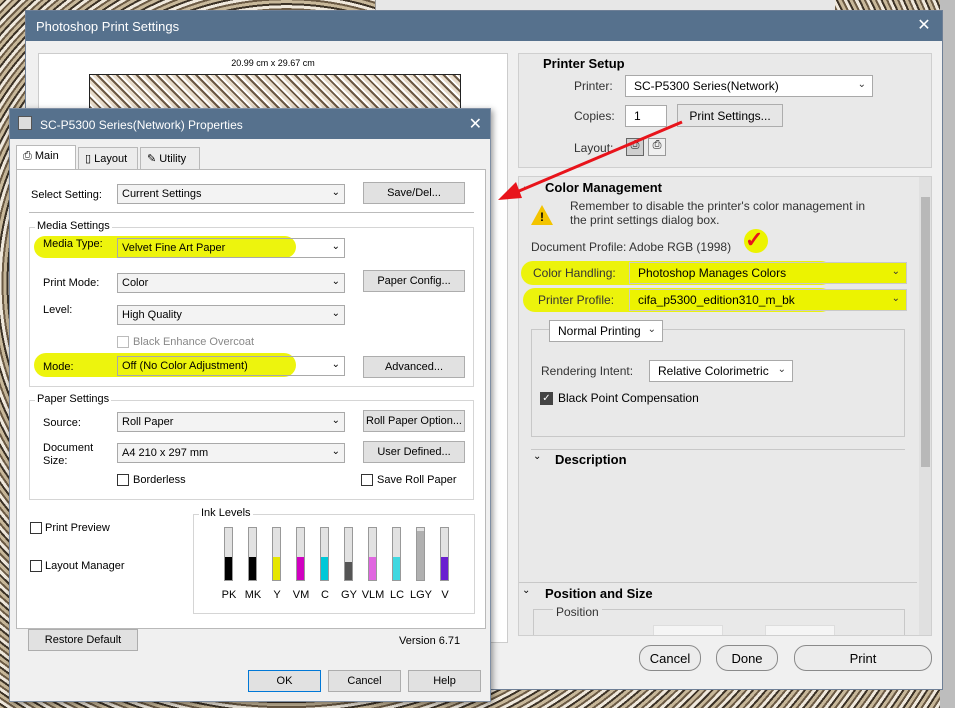 Image resolution: width=955 pixels, height=708 pixels. I want to click on tab-utility: ✎ Utility, so click(170, 158).